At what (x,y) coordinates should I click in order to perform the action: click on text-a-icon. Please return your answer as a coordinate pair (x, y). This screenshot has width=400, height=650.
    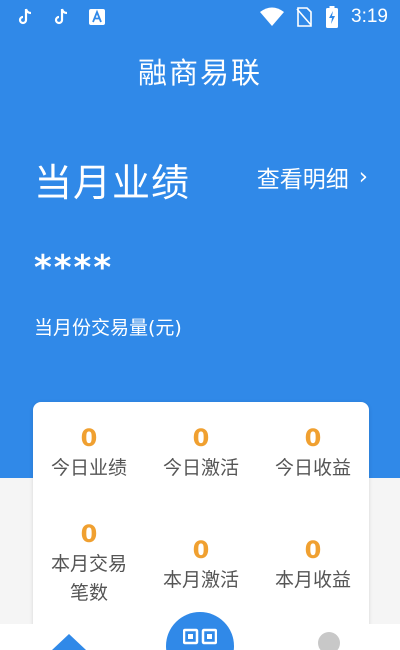
    Looking at the image, I should click on (97, 17).